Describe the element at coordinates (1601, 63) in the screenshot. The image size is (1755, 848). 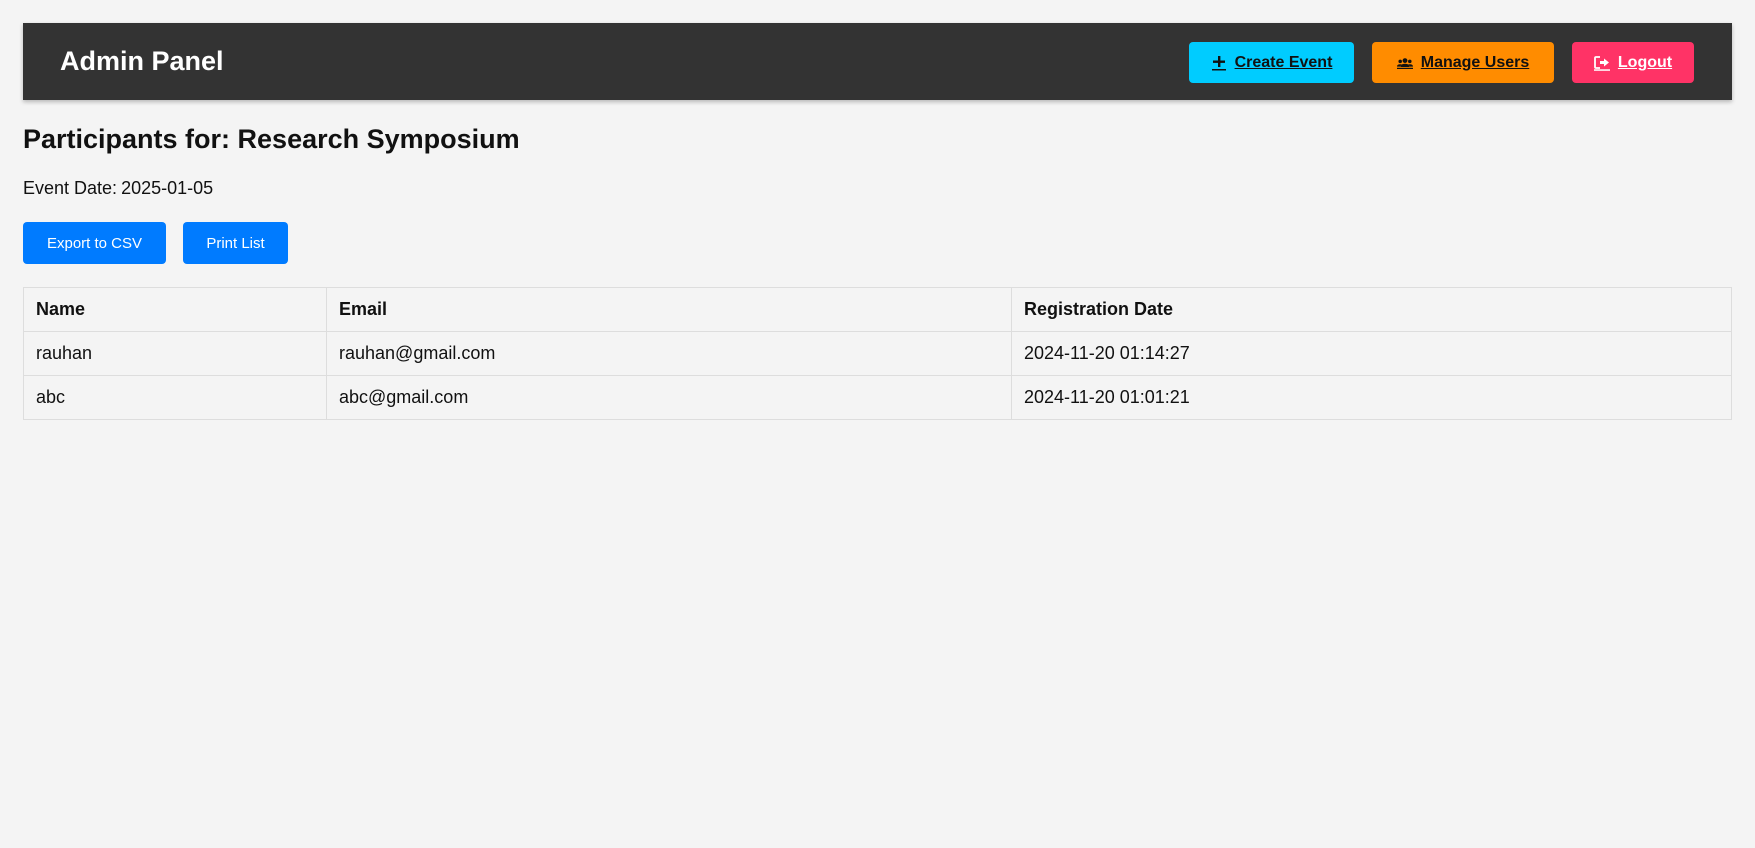
I see `sign-out-icon` at that location.